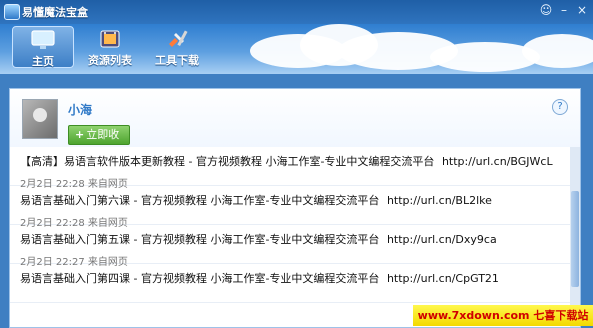 The height and width of the screenshot is (328, 593). Describe the element at coordinates (80, 110) in the screenshot. I see `username: 小海` at that location.